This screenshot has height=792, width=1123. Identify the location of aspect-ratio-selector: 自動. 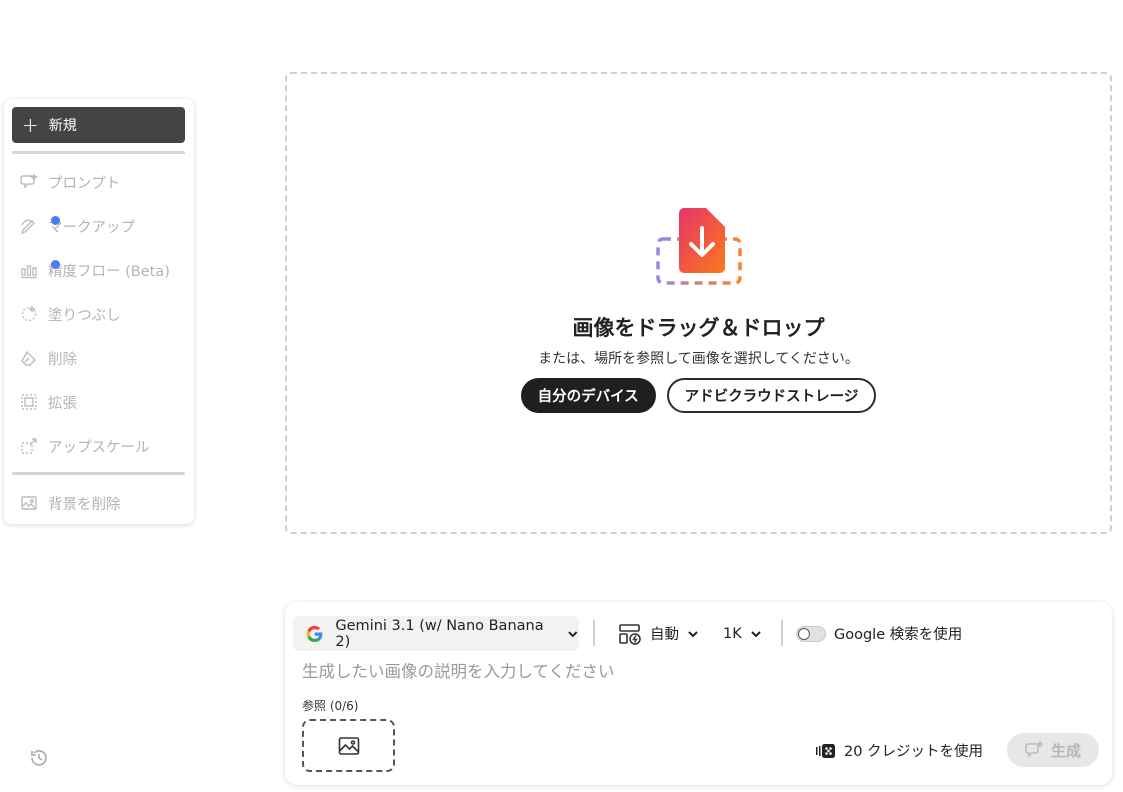
(658, 633).